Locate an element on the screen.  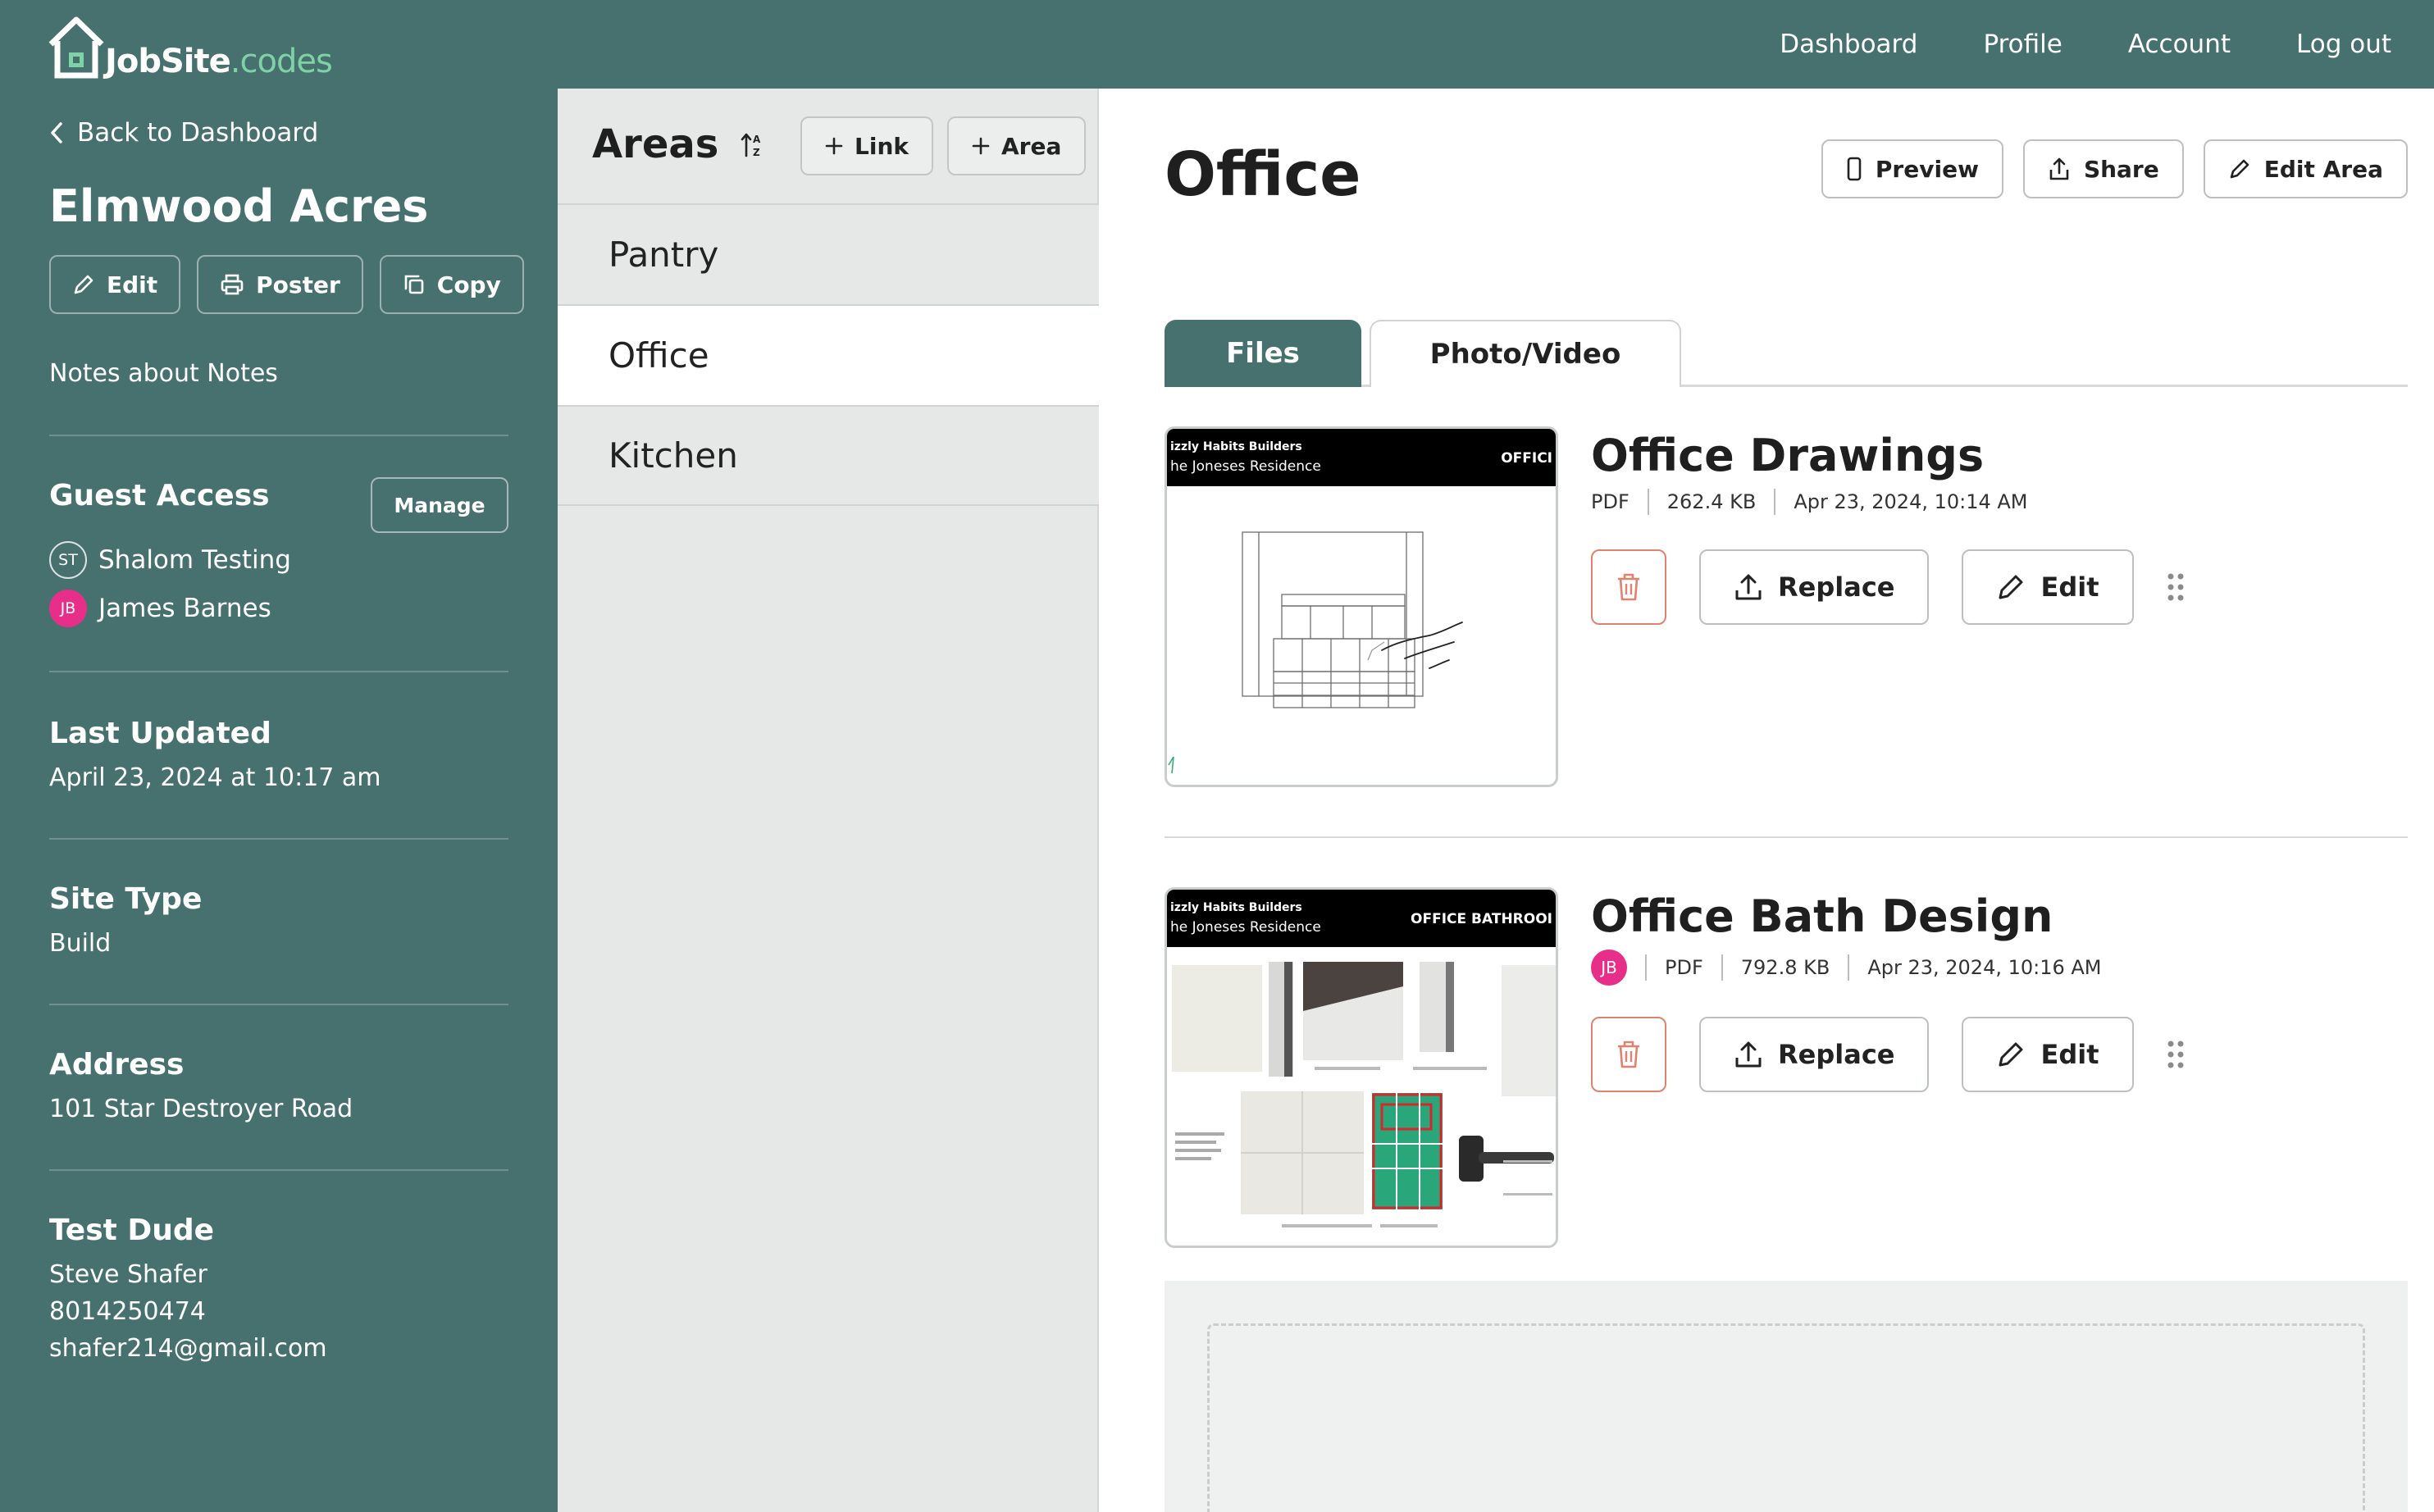
nav-logout: Log out is located at coordinates (2343, 44).